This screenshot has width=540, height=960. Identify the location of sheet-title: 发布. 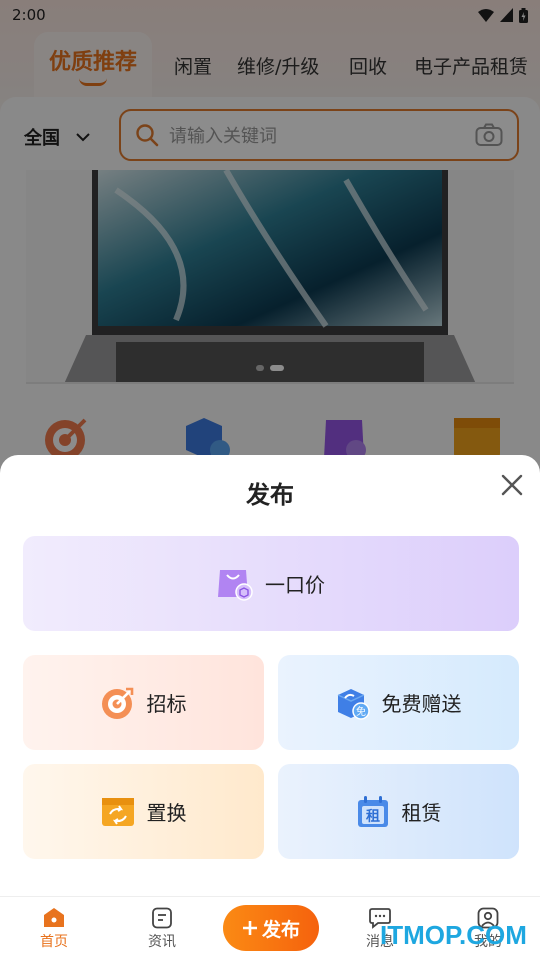
(270, 495).